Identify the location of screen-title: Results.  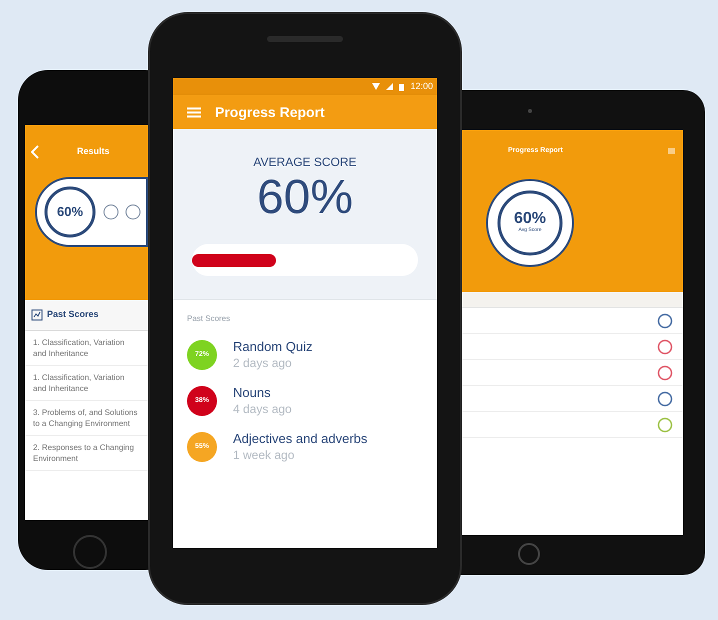
(93, 151).